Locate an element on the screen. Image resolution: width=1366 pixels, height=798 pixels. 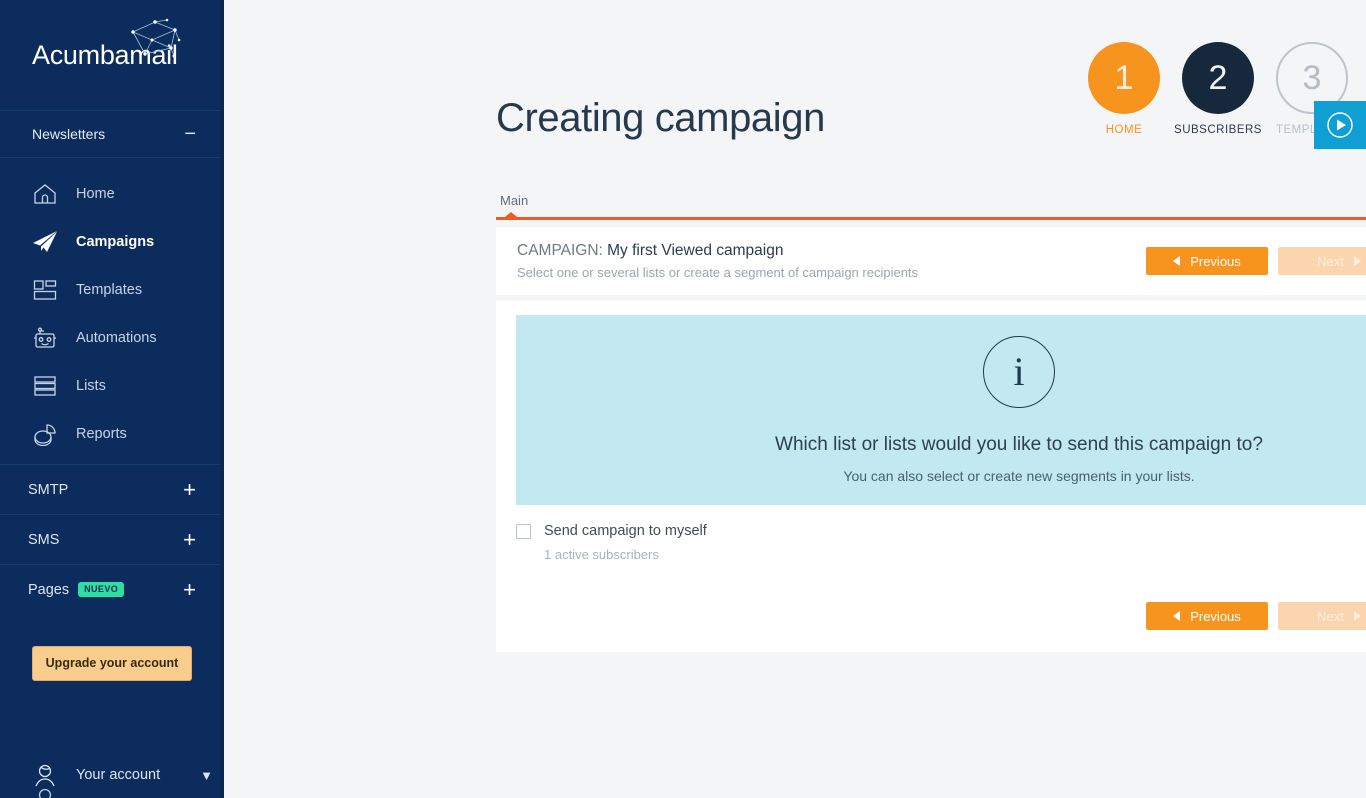
sidebar-item-label: Campaigns is located at coordinates (115, 242).